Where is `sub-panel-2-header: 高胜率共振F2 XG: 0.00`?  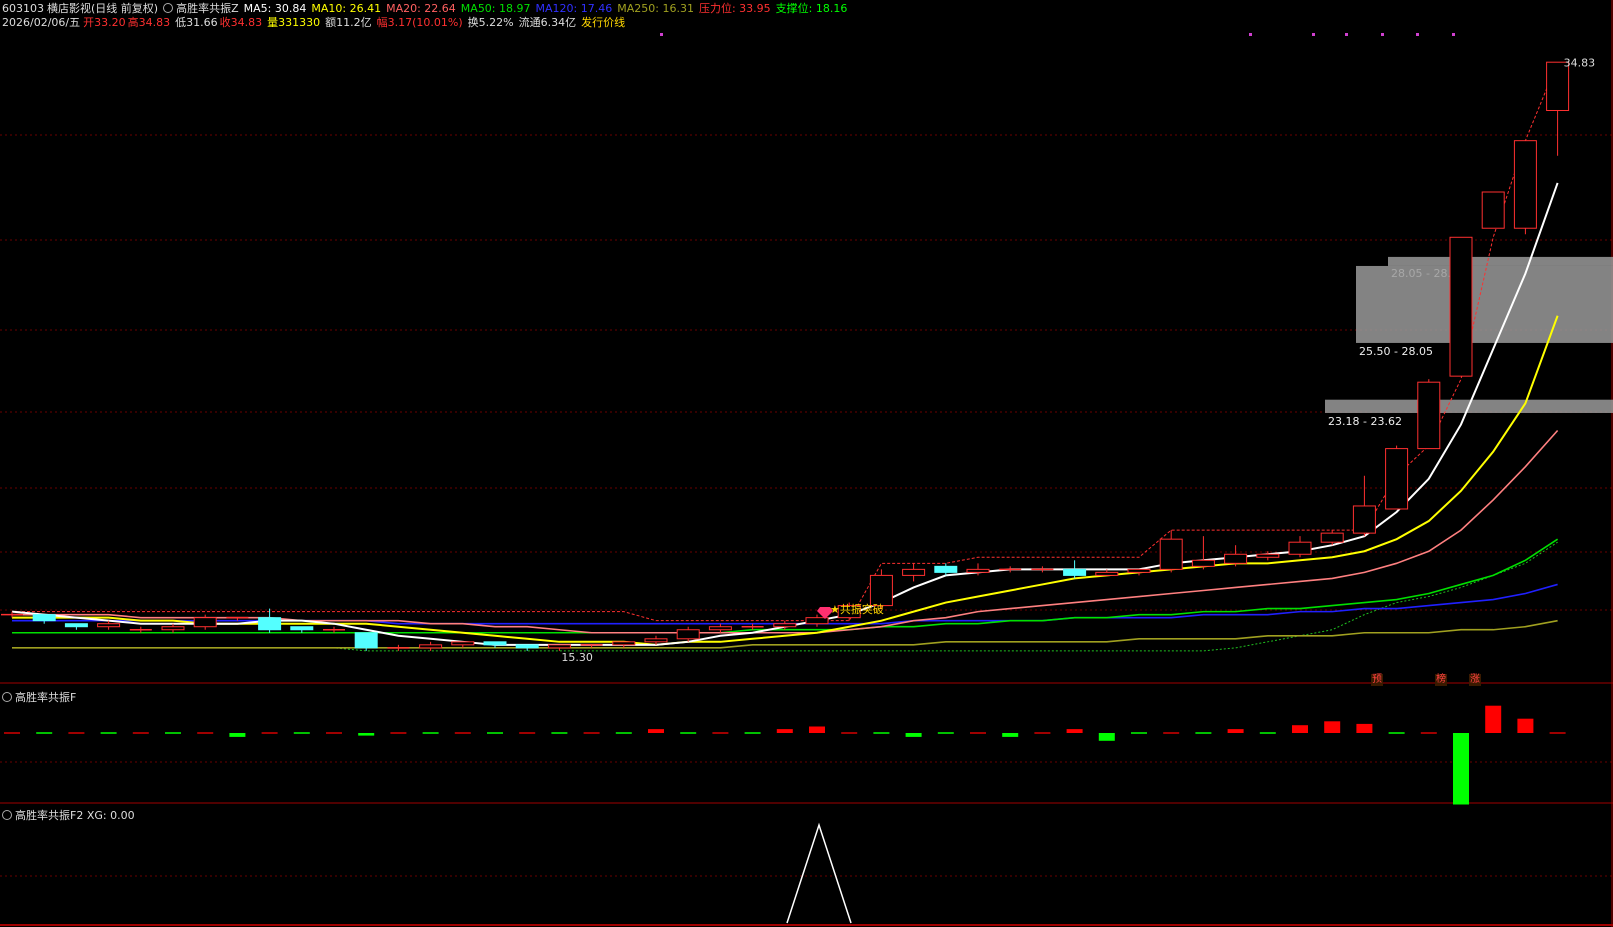 sub-panel-2-header: 高胜率共振F2 XG: 0.00 is located at coordinates (68, 815).